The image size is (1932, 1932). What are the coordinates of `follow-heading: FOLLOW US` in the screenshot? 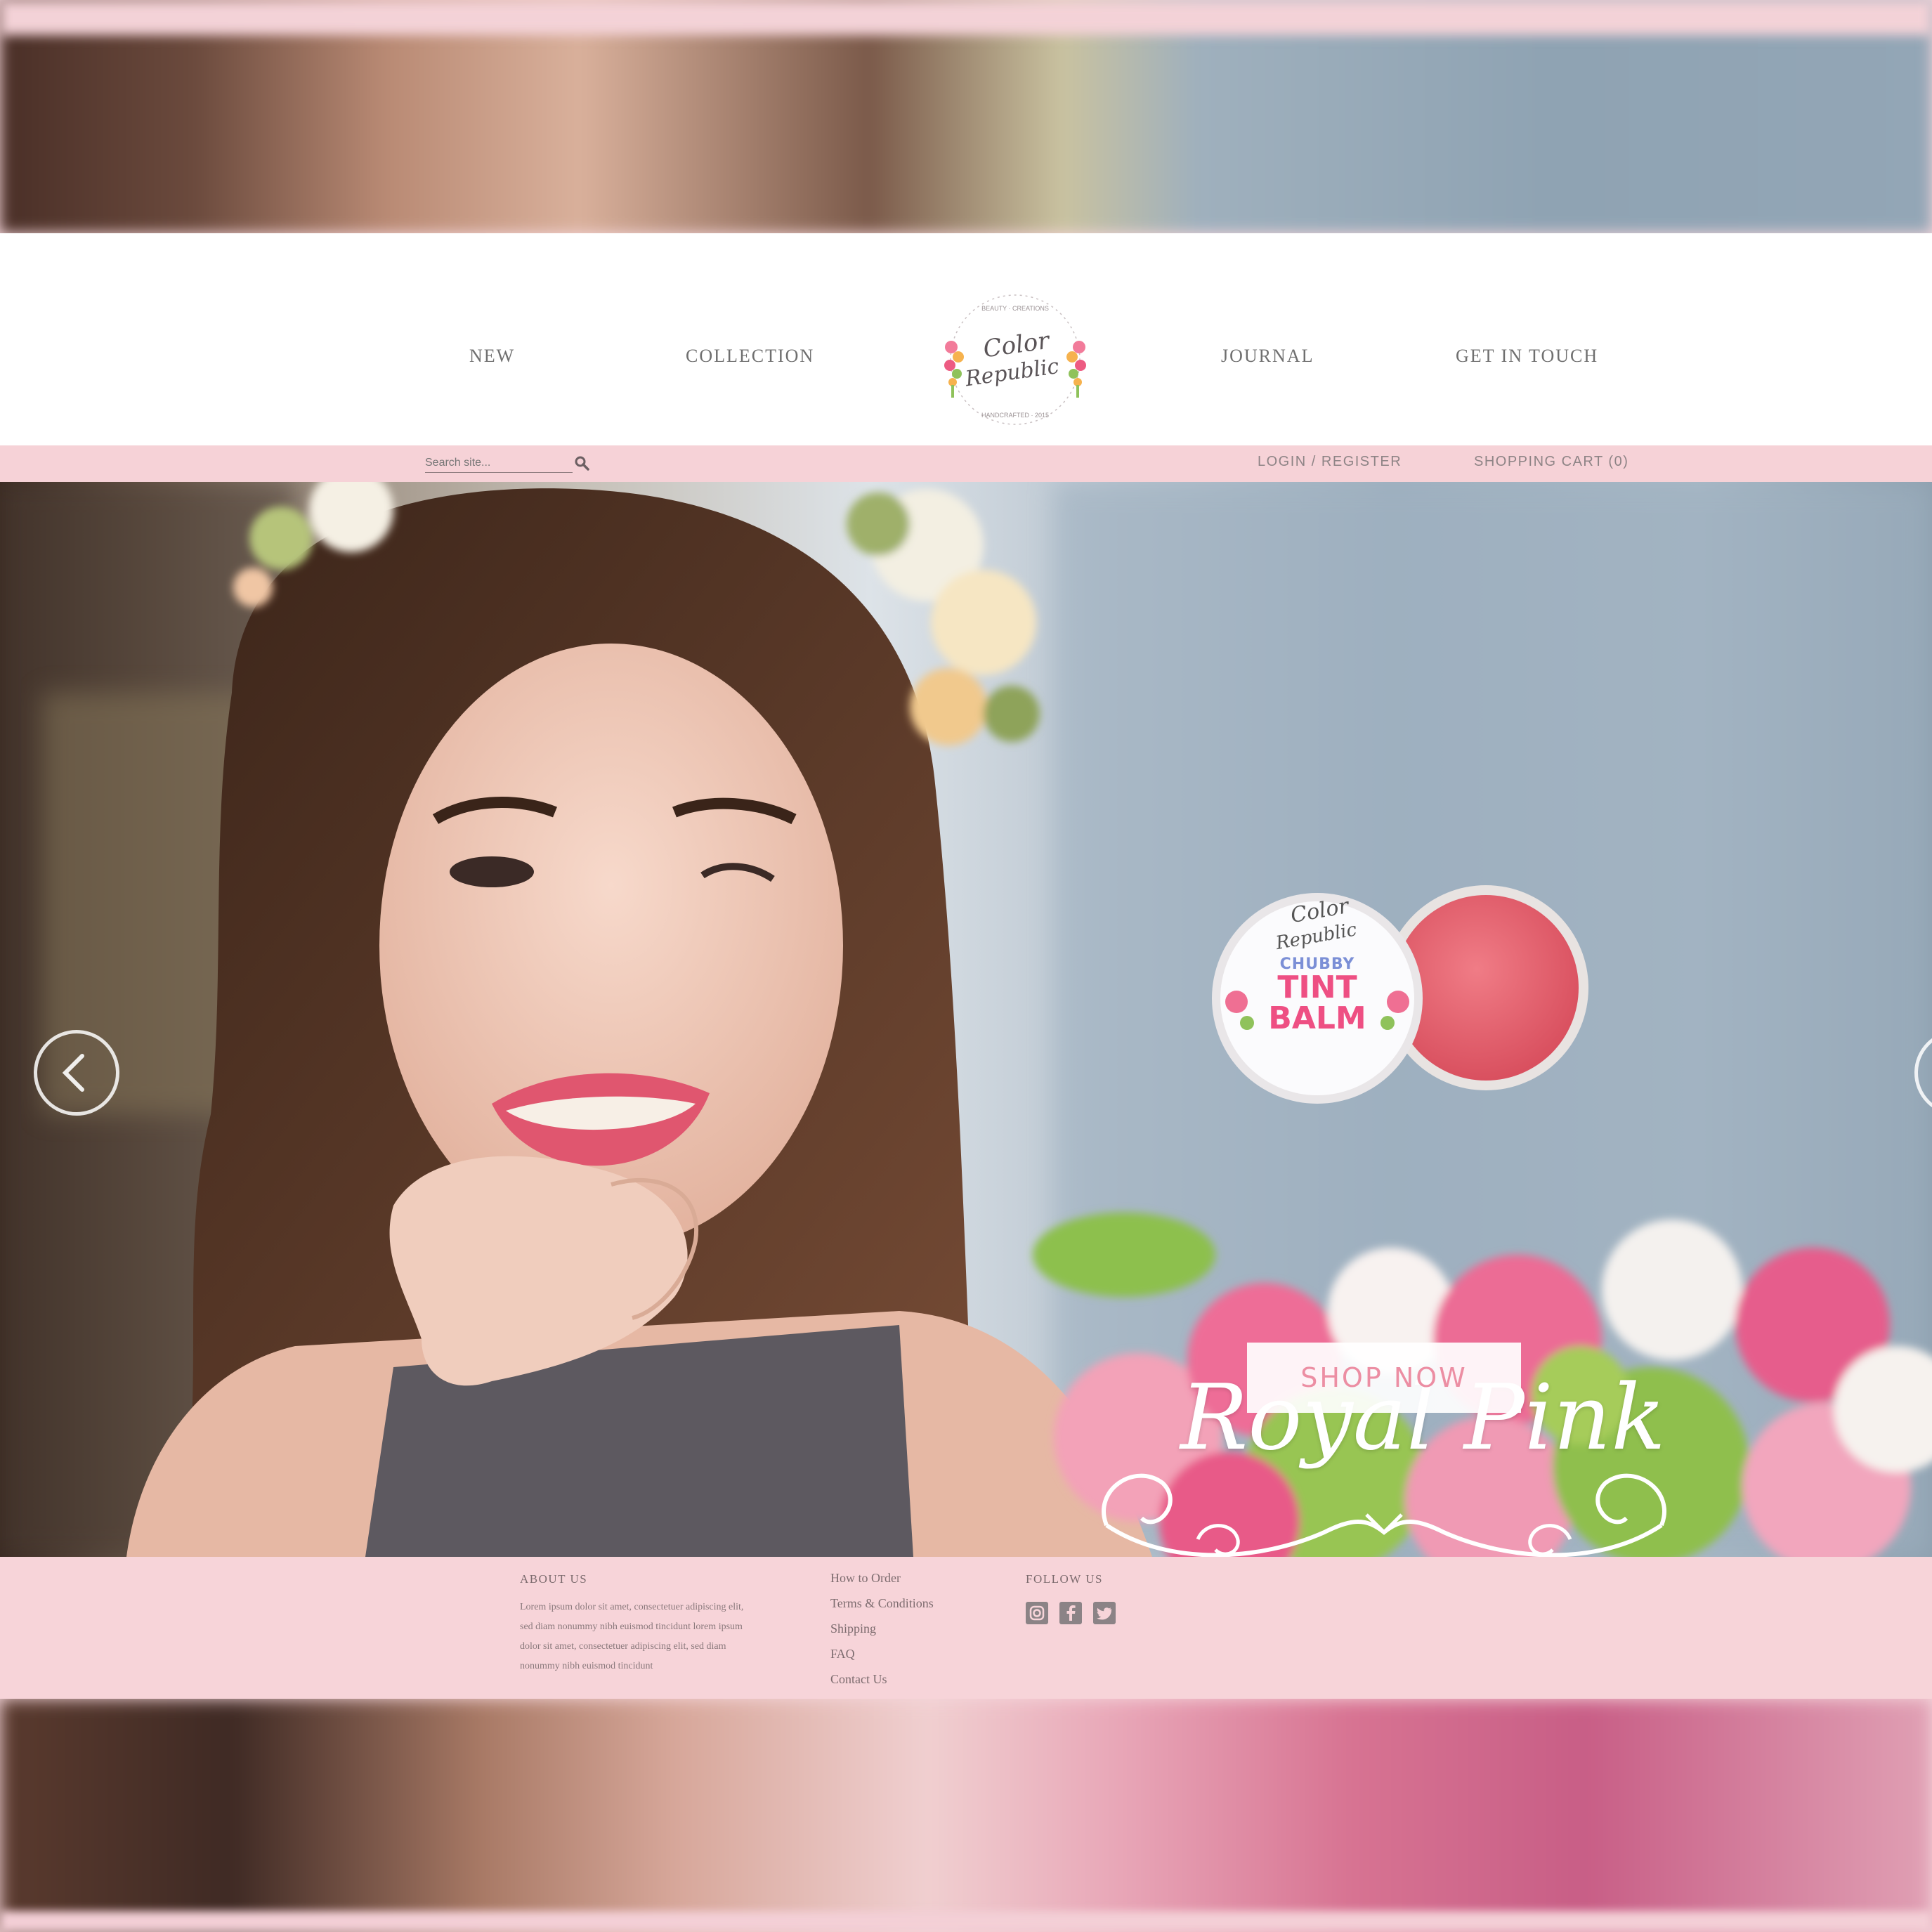 It's located at (1065, 1579).